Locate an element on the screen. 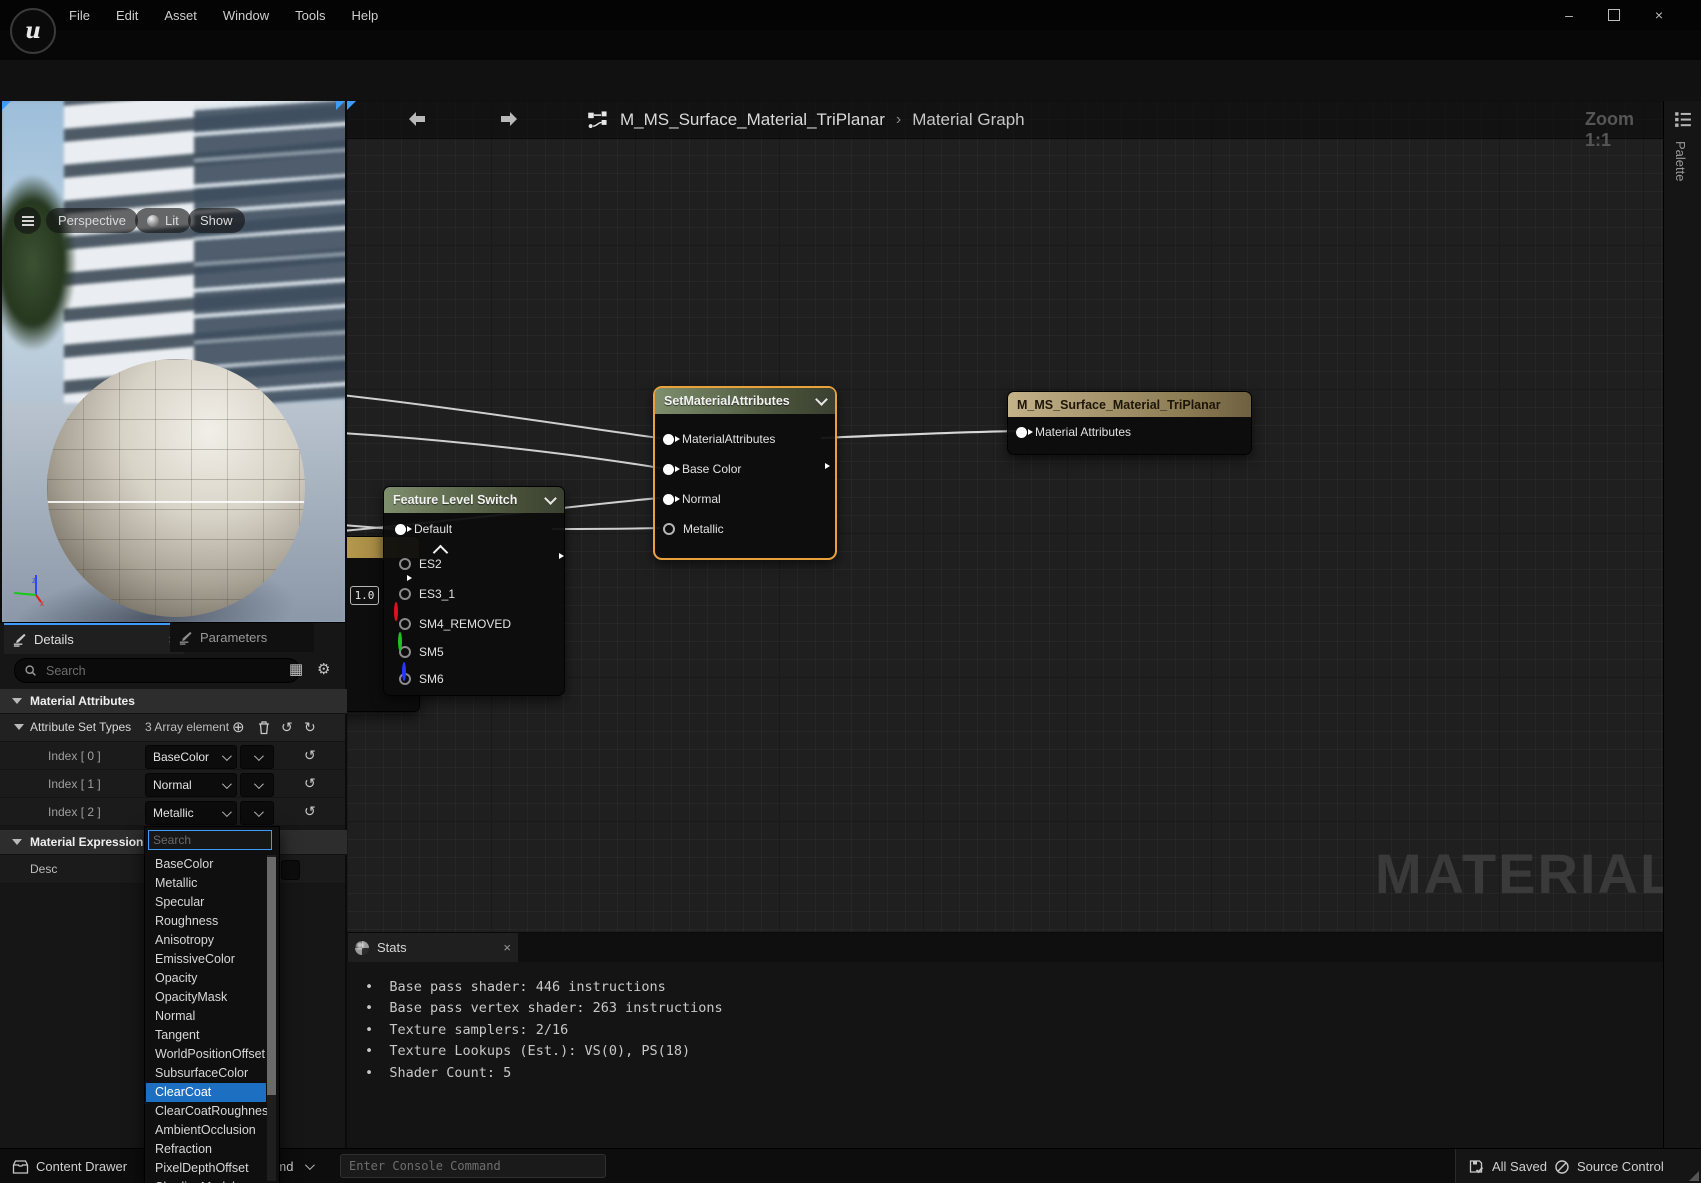 Image resolution: width=1701 pixels, height=1183 pixels. stats-tab: Stats × is located at coordinates (433, 947).